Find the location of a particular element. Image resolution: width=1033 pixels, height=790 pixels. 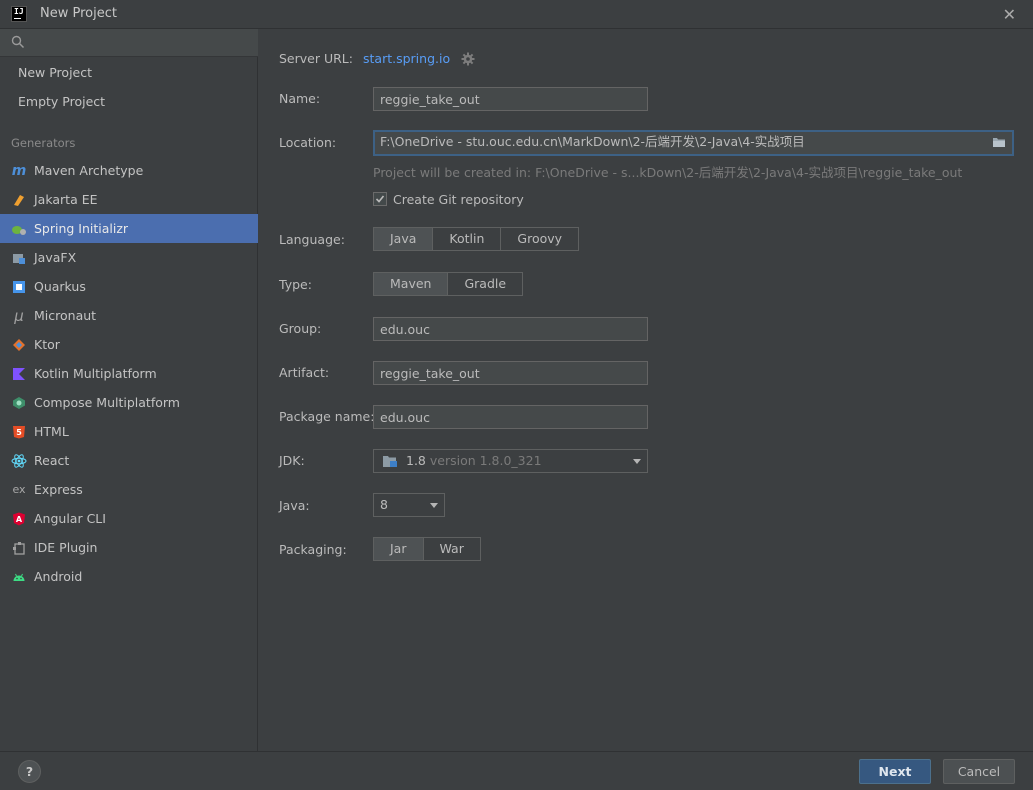

group-label: Group: is located at coordinates (300, 328).